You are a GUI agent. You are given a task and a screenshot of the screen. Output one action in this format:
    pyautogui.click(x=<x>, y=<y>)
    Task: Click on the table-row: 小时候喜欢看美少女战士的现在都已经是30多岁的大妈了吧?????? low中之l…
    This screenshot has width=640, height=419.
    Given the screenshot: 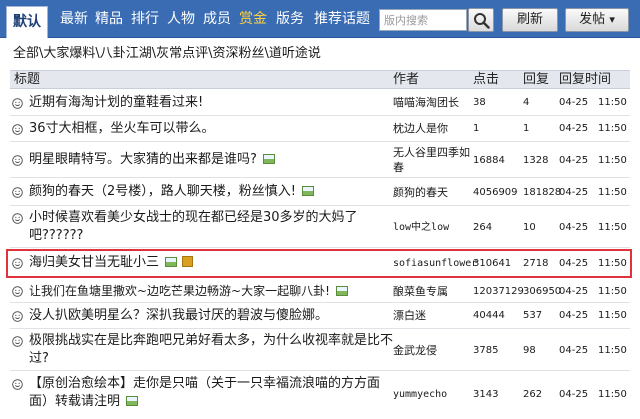 What is the action you would take?
    pyautogui.click(x=320, y=227)
    